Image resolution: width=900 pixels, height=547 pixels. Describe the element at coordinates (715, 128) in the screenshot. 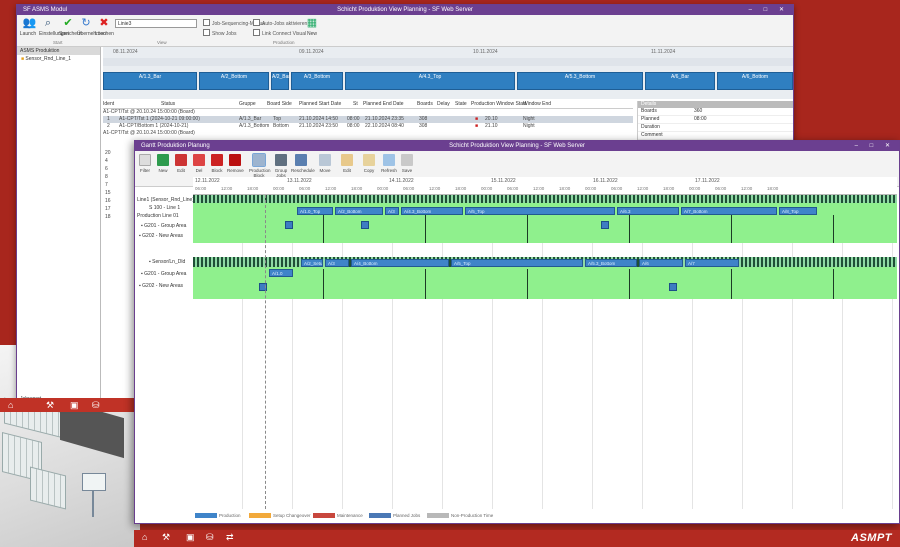

I see `details-row: Duration` at that location.